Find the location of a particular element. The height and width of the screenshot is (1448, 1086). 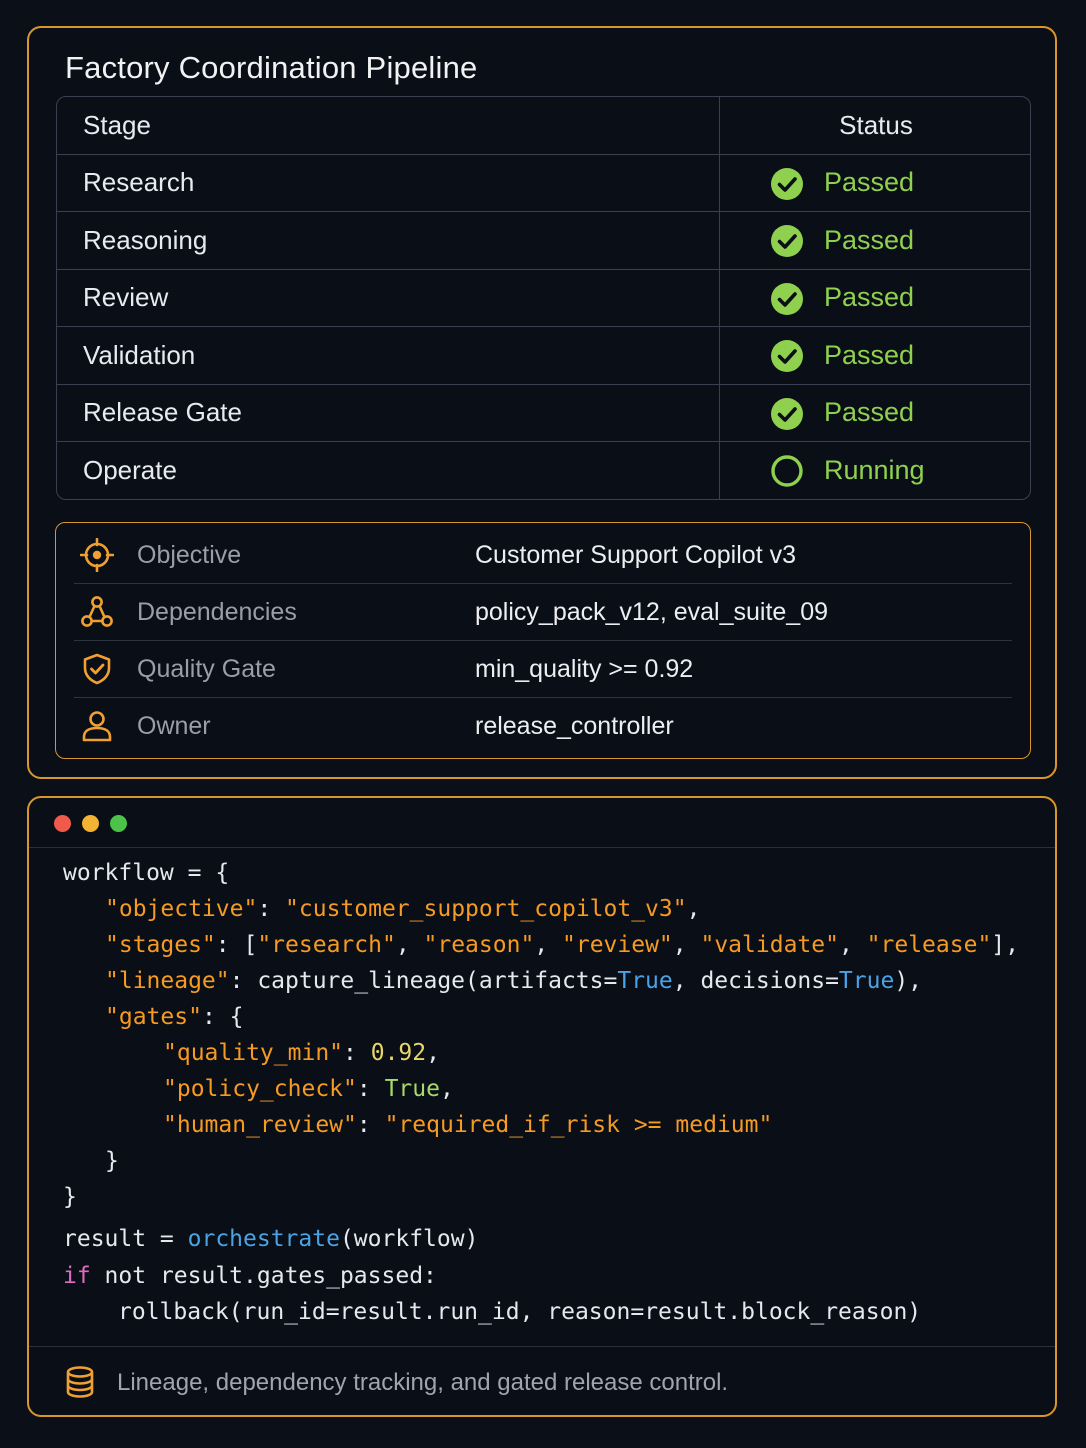

detail-label: Objective is located at coordinates (189, 554).